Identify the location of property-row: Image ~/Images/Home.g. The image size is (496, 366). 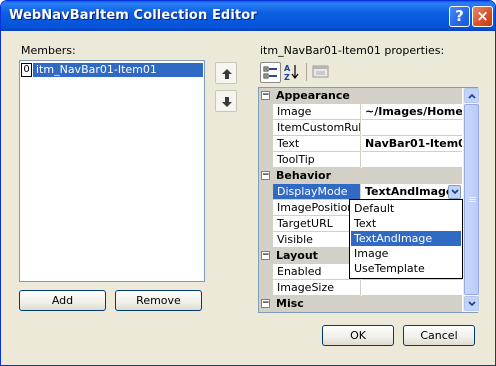
(360, 112).